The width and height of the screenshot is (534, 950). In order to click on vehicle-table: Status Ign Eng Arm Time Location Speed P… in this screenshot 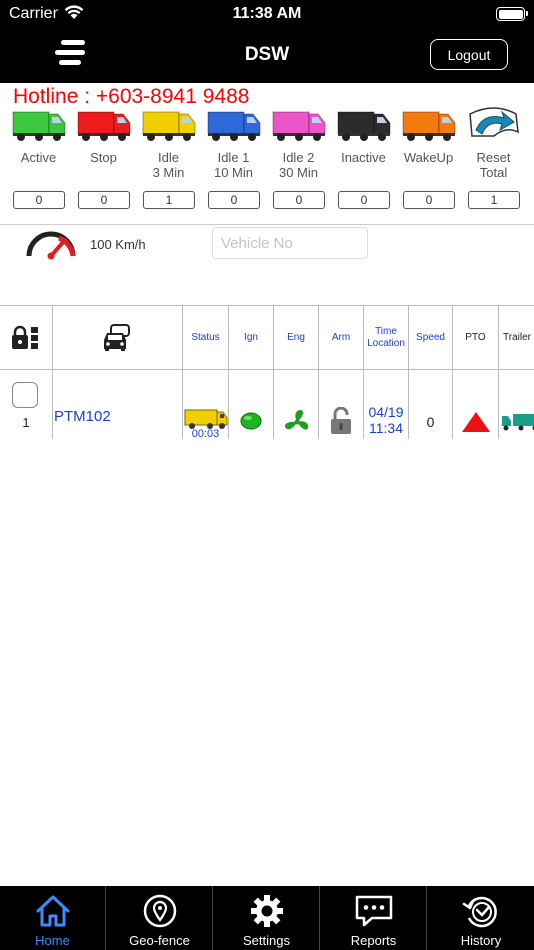, I will do `click(267, 372)`.